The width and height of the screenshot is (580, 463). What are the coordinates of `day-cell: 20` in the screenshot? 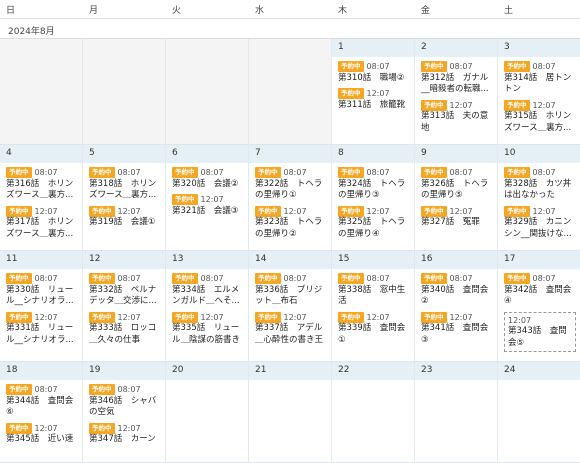 It's located at (207, 412).